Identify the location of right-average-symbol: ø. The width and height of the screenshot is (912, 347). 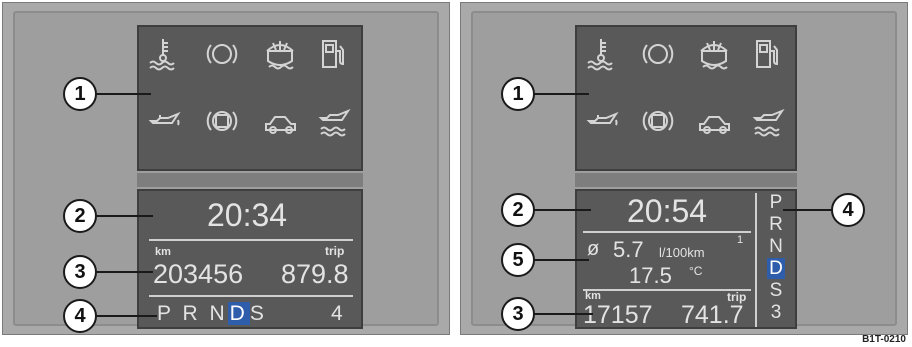
(593, 249).